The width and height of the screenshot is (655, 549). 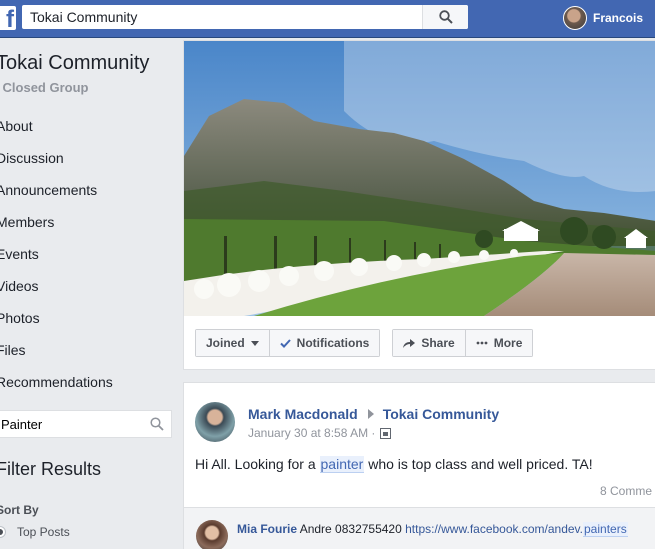 I want to click on sidebar-item-events: Events, so click(x=56, y=260).